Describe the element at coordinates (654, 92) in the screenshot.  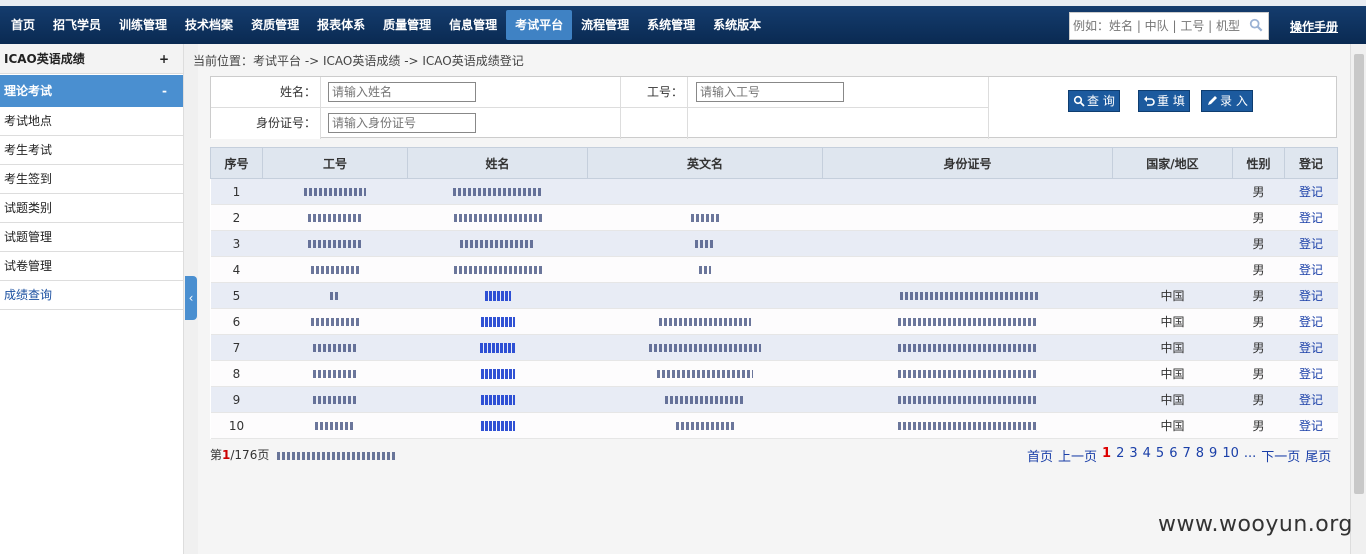
I see `employee-id-label: 工号：` at that location.